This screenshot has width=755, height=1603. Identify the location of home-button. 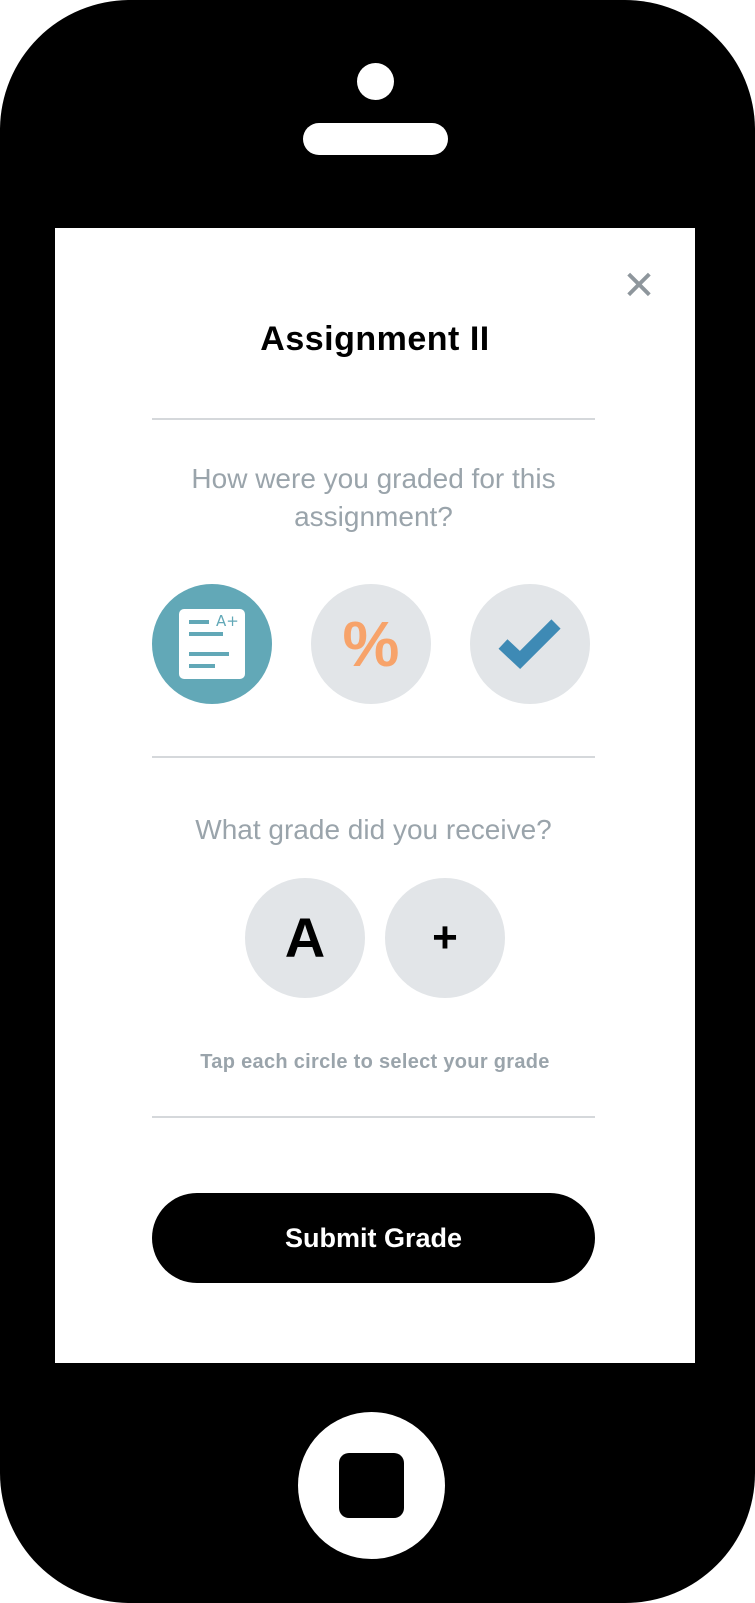
(371, 1485).